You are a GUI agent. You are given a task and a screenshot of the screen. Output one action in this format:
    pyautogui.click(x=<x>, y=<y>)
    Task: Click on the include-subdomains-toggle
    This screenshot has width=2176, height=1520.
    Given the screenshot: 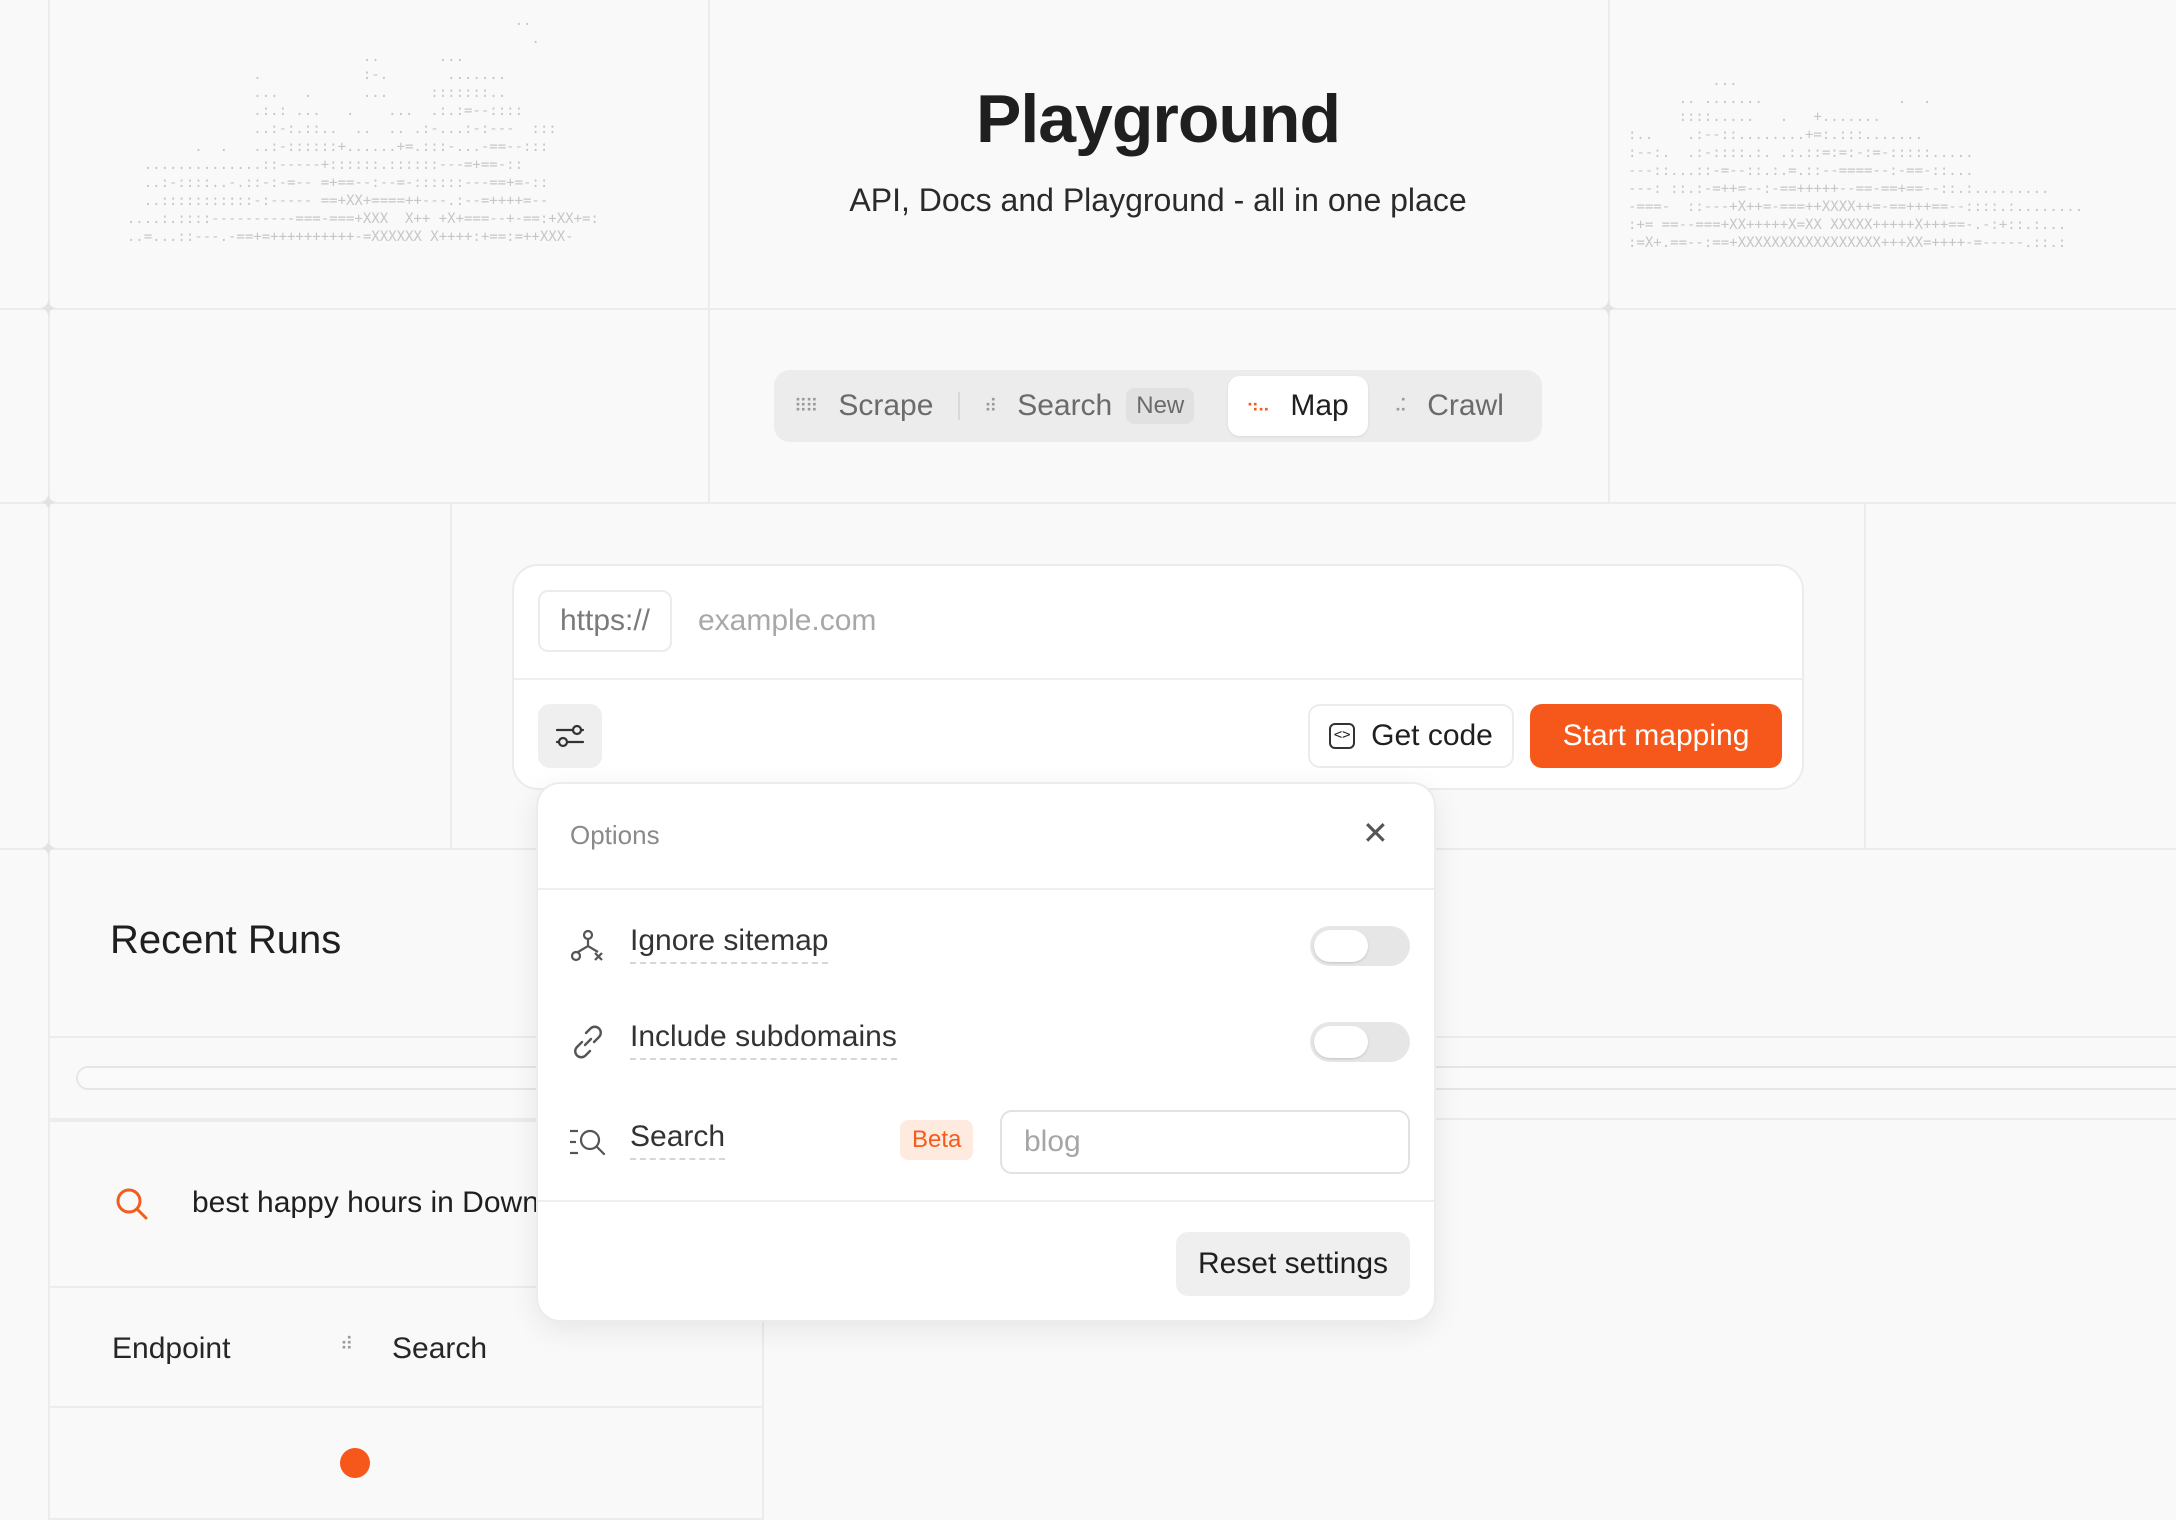 What is the action you would take?
    pyautogui.click(x=1360, y=1042)
    